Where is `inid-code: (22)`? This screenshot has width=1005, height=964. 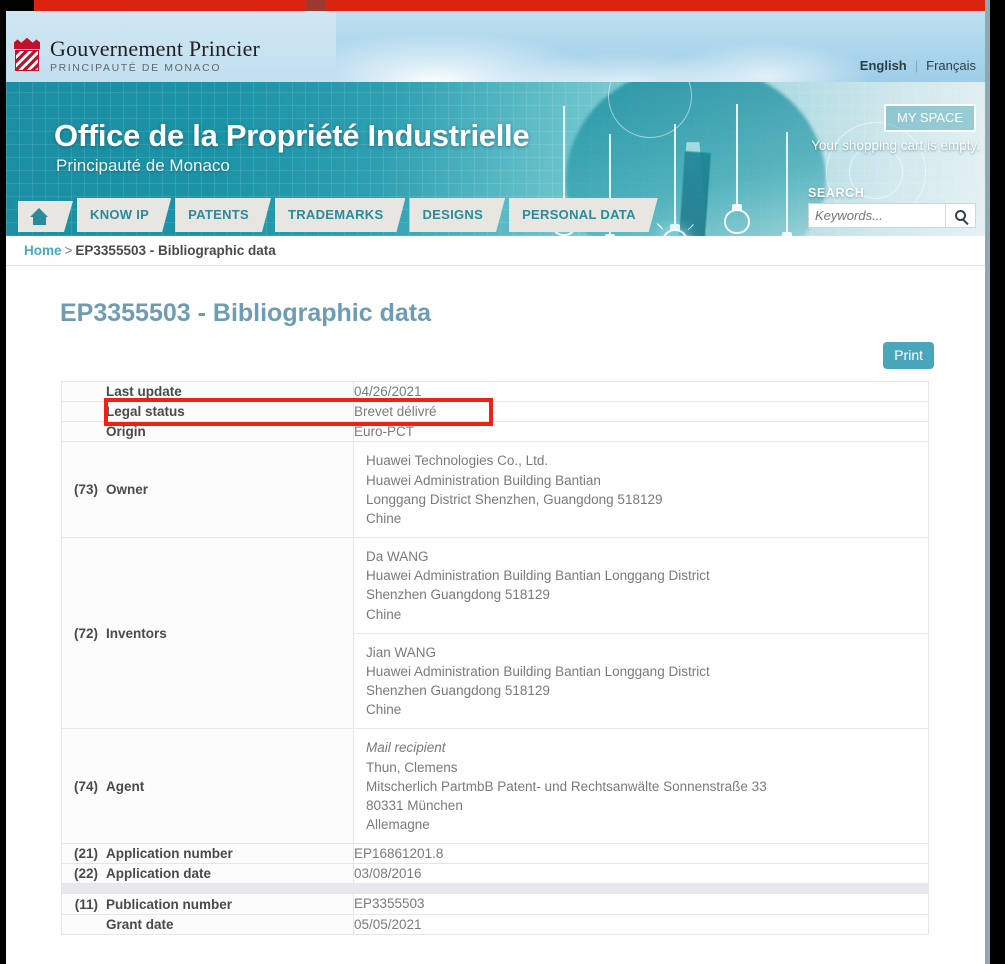 inid-code: (22) is located at coordinates (85, 874).